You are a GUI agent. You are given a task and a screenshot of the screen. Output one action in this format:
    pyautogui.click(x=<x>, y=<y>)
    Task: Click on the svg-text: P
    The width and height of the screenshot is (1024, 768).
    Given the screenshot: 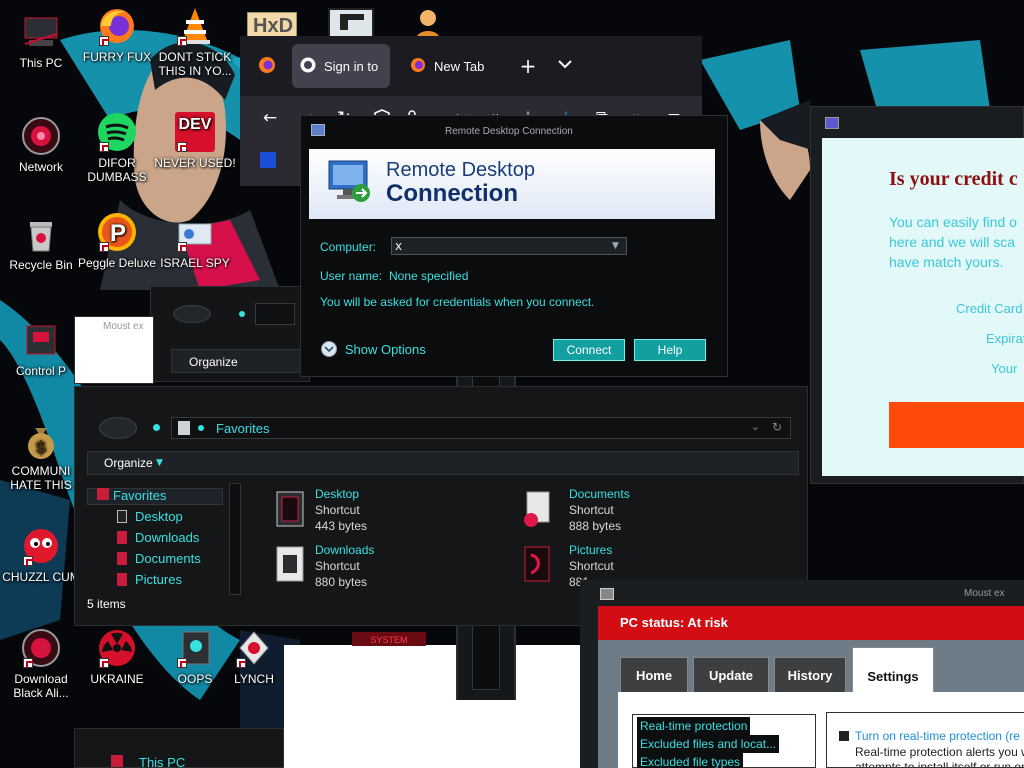 What is the action you would take?
    pyautogui.click(x=118, y=233)
    